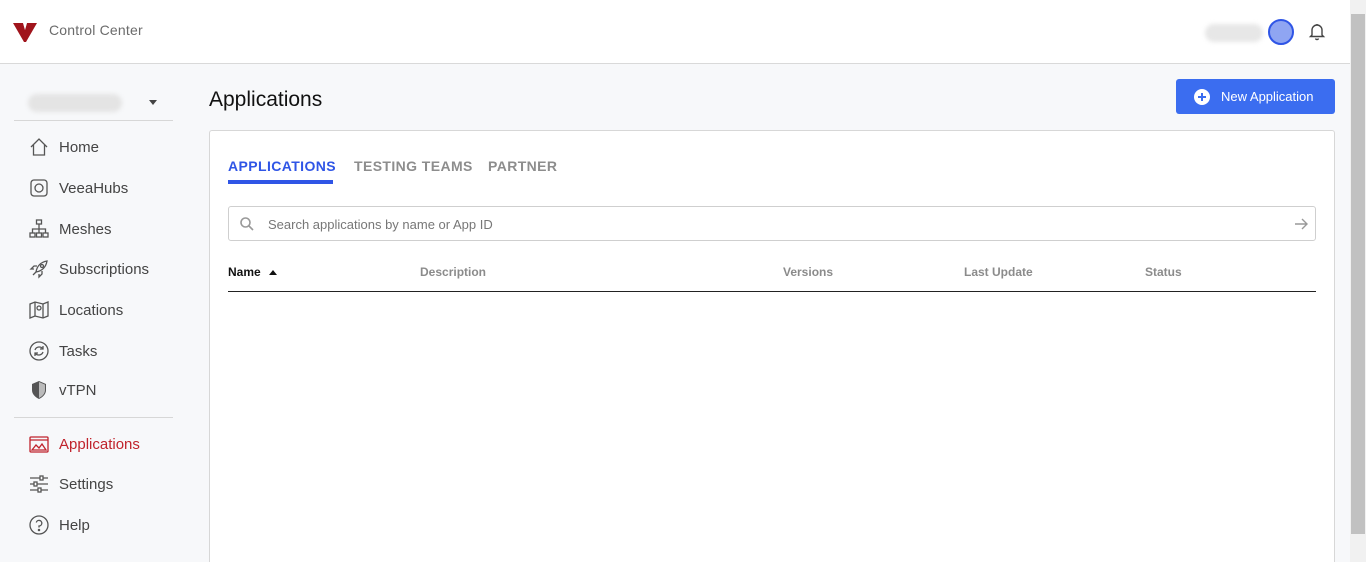 Image resolution: width=1366 pixels, height=562 pixels. Describe the element at coordinates (522, 166) in the screenshot. I see `tab-partner: PARTNER` at that location.